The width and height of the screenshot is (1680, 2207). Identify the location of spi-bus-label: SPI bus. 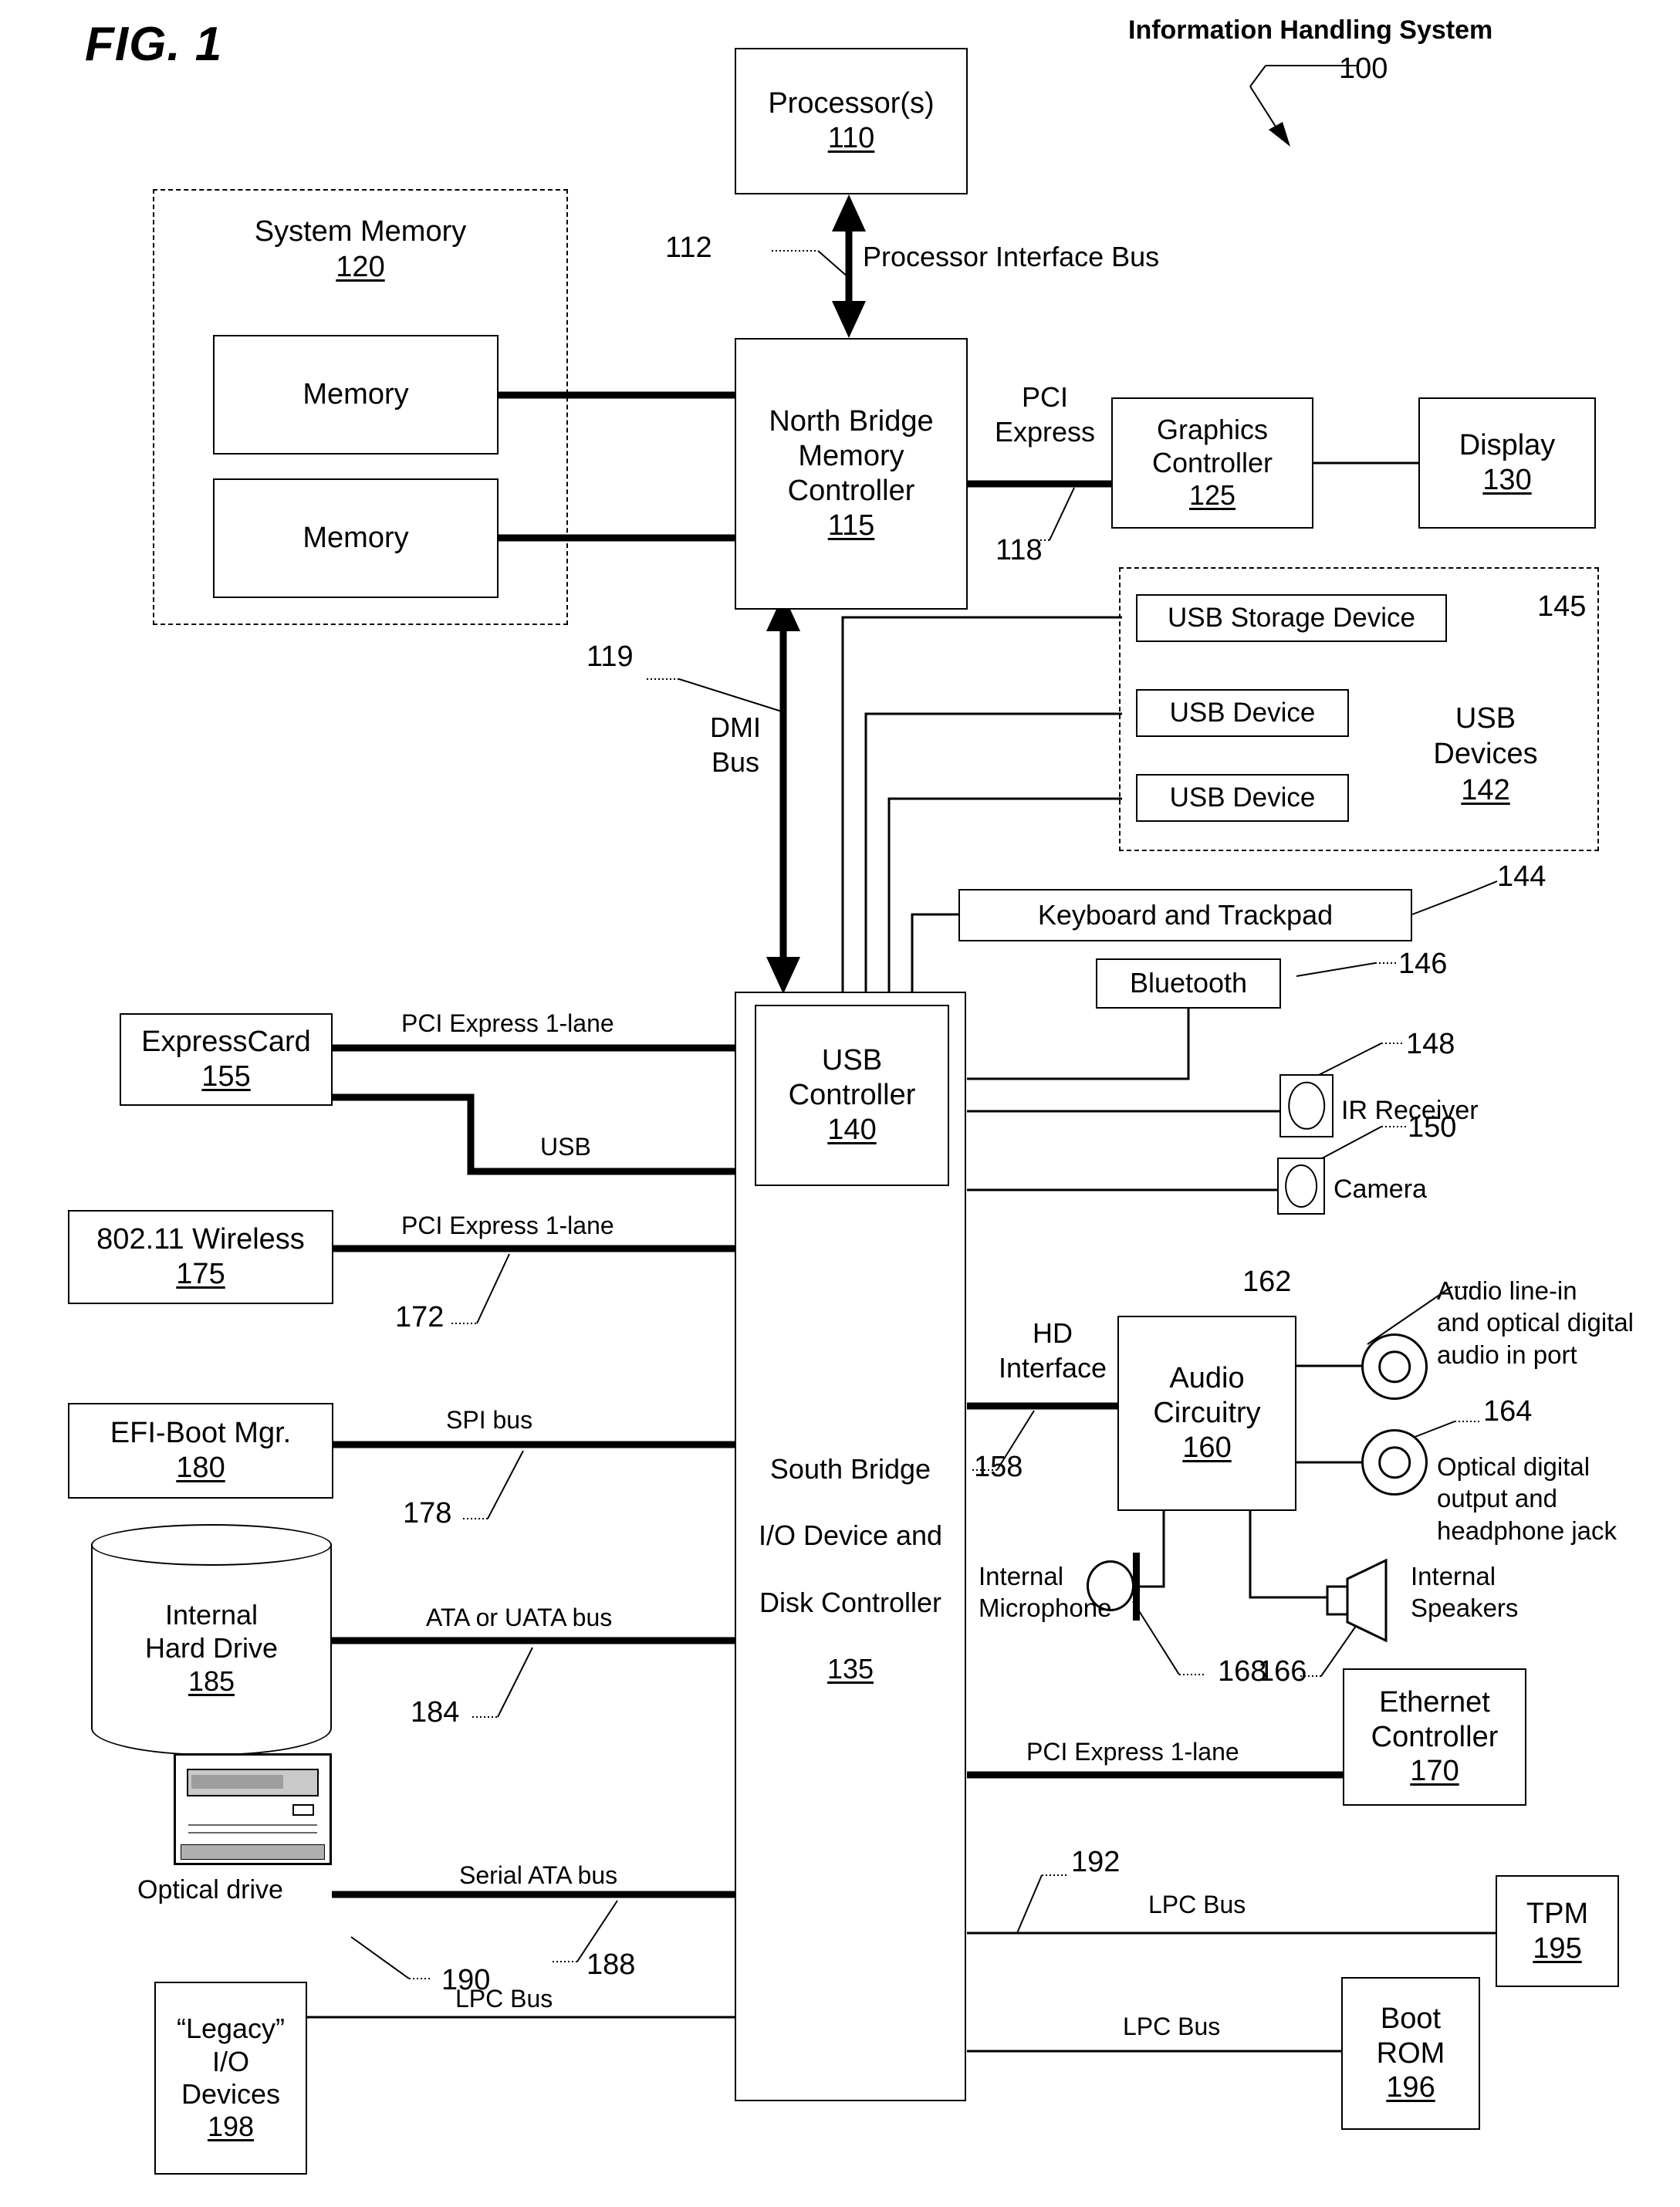
(489, 1420).